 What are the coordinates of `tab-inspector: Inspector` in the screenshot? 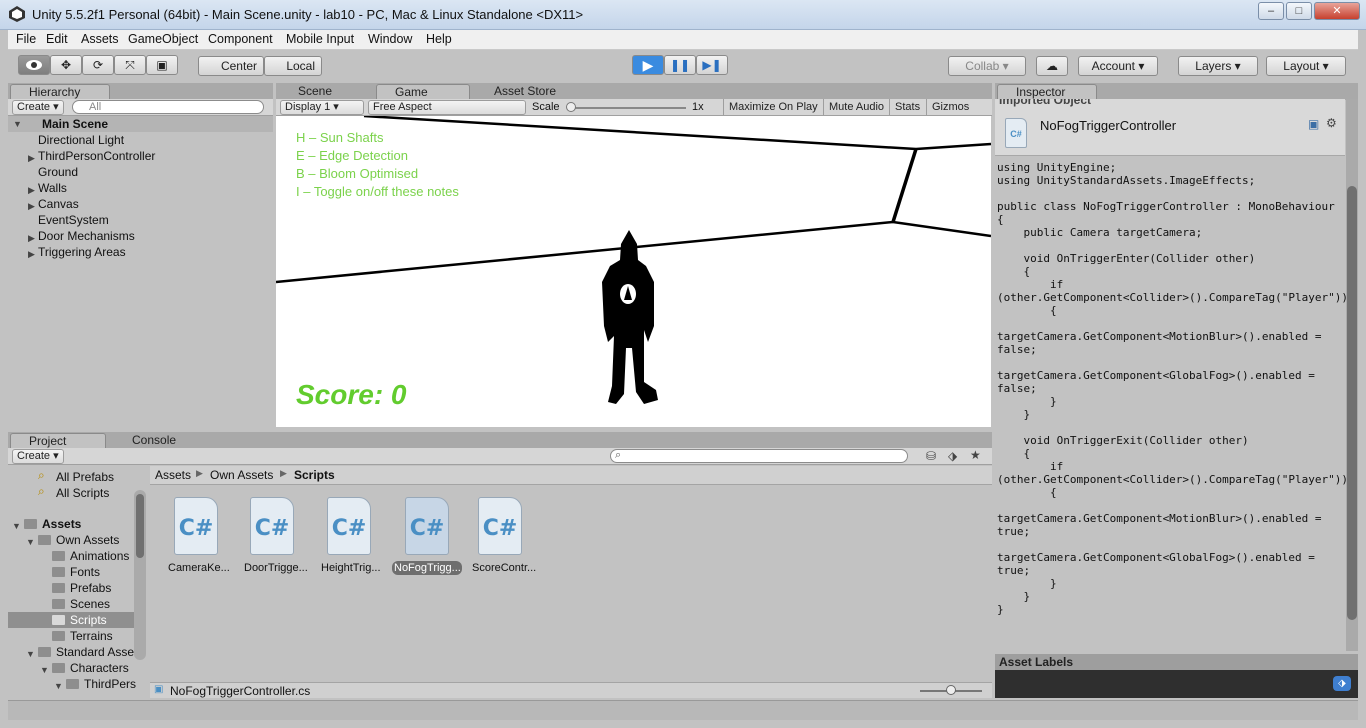 It's located at (1047, 92).